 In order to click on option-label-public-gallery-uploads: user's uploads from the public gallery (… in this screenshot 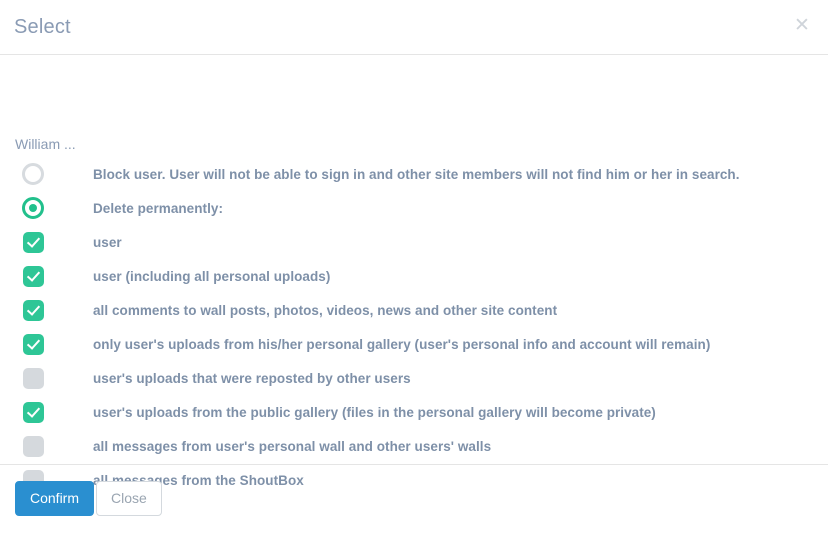, I will do `click(361, 412)`.